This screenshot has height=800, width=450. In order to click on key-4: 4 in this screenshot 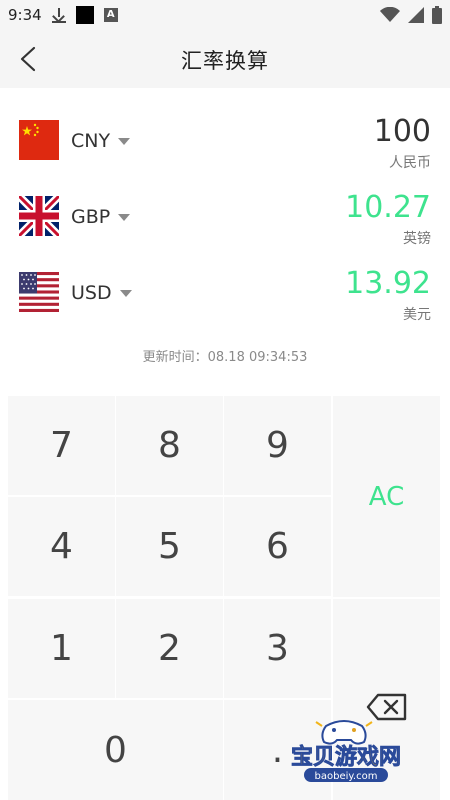, I will do `click(61, 546)`.